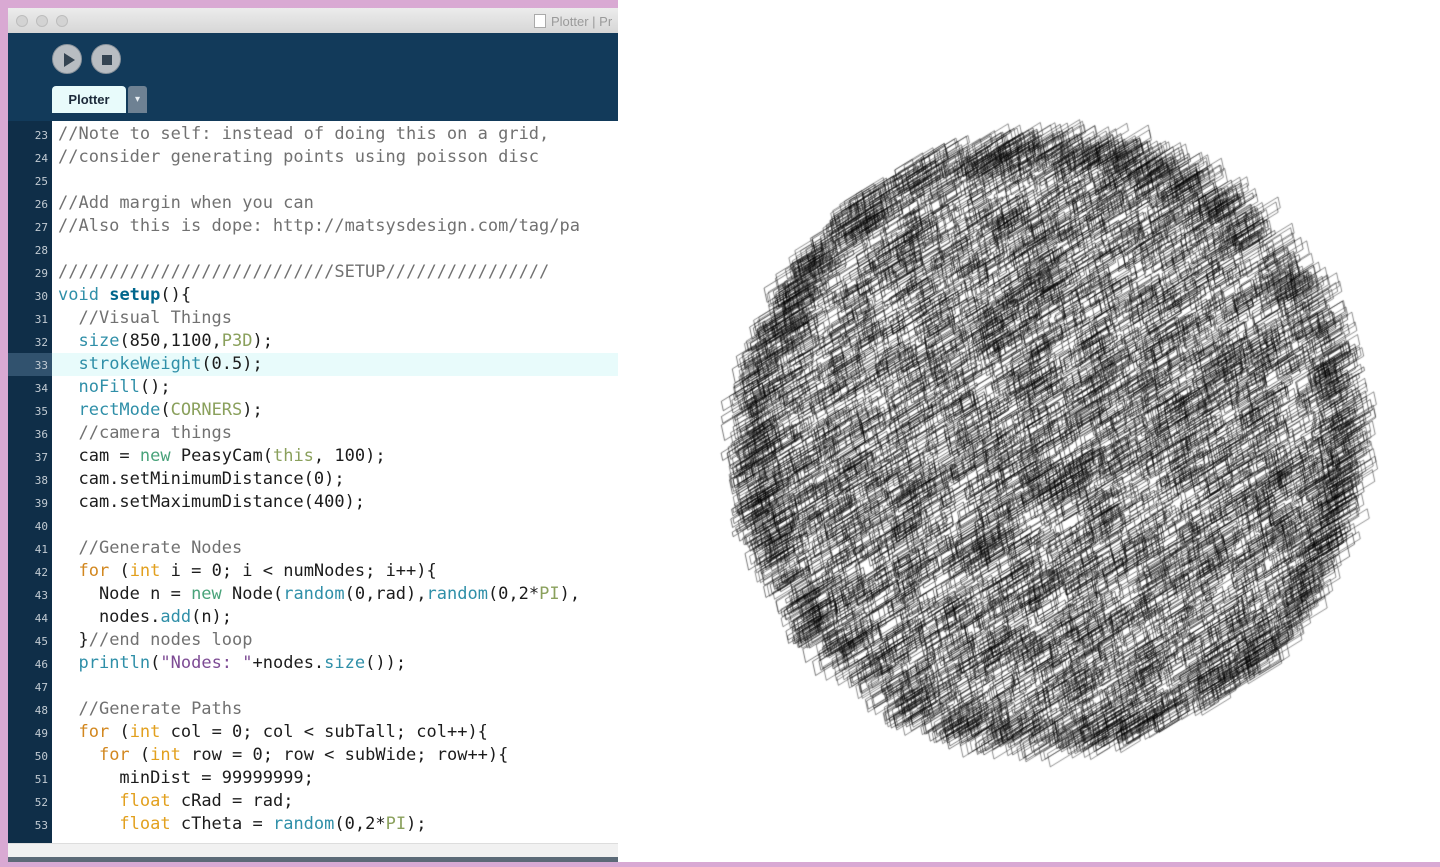  What do you see at coordinates (170, 364) in the screenshot?
I see `code-text: strokeWeight(0.5);` at bounding box center [170, 364].